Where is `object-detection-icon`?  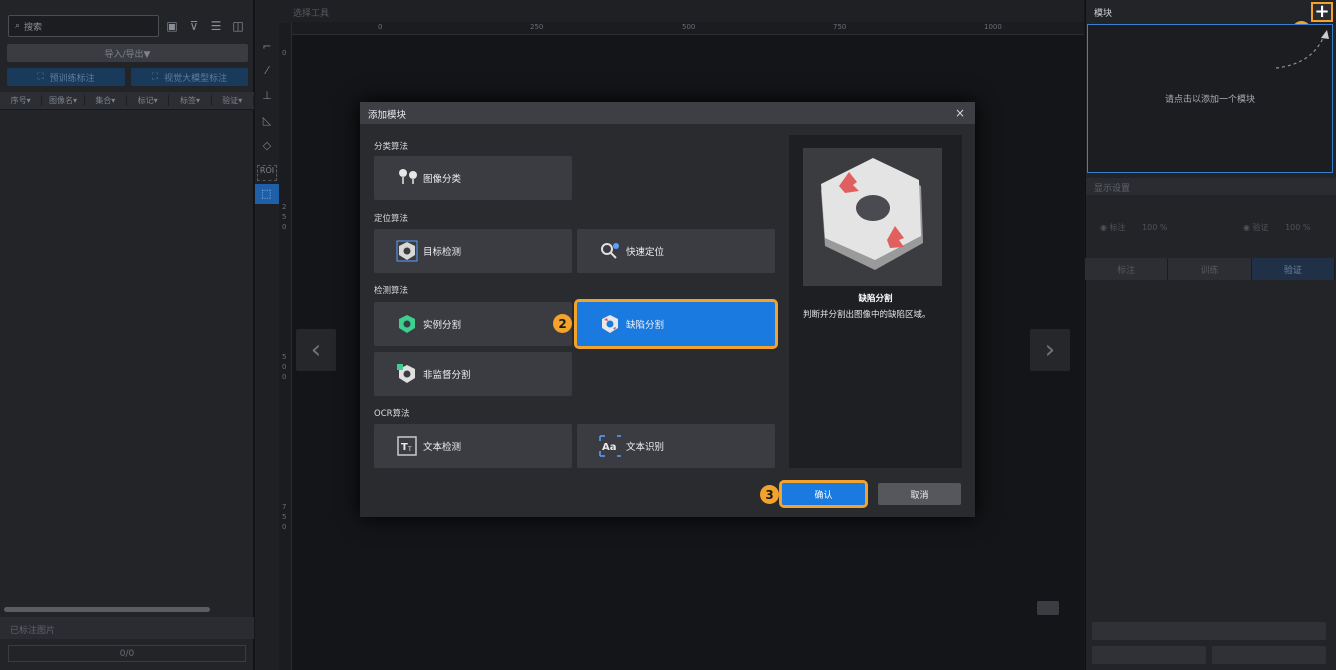 object-detection-icon is located at coordinates (407, 251).